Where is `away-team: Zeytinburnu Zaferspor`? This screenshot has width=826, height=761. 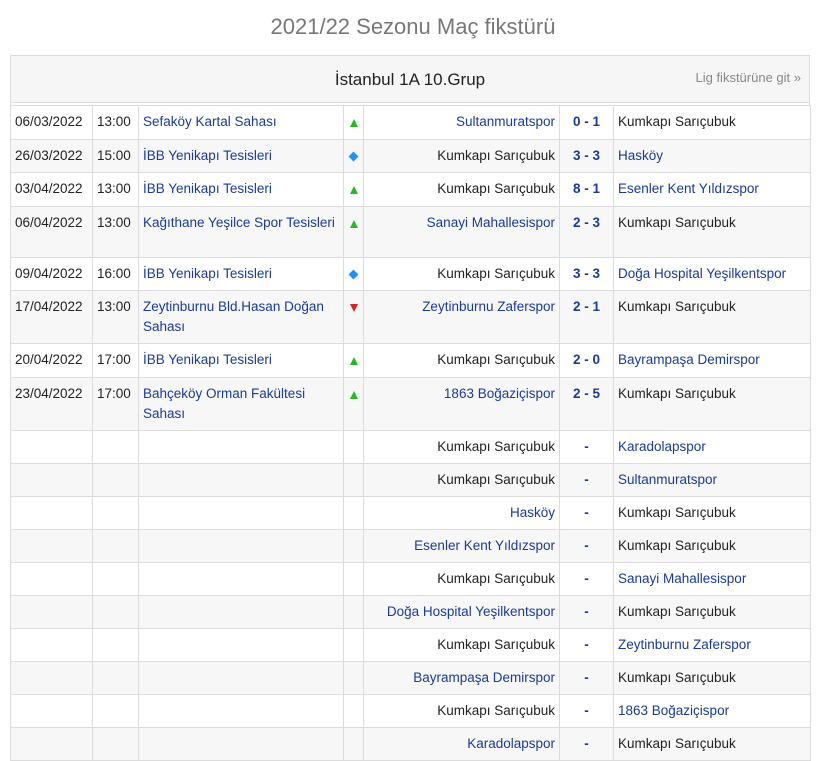 away-team: Zeytinburnu Zaferspor is located at coordinates (712, 645).